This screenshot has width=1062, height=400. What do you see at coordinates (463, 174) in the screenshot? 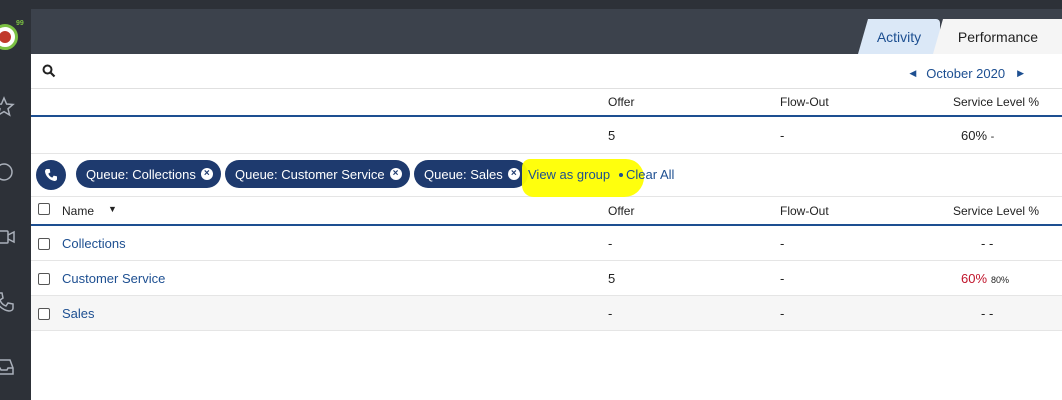
I see `chip-label: Queue: Sales` at bounding box center [463, 174].